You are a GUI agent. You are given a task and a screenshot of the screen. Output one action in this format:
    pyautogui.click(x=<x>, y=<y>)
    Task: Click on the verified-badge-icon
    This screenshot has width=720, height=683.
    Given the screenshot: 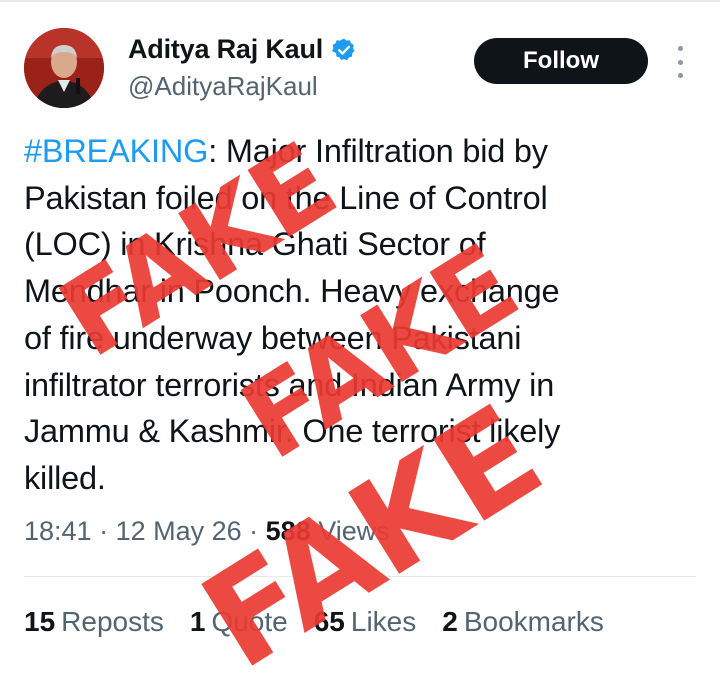 What is the action you would take?
    pyautogui.click(x=344, y=50)
    